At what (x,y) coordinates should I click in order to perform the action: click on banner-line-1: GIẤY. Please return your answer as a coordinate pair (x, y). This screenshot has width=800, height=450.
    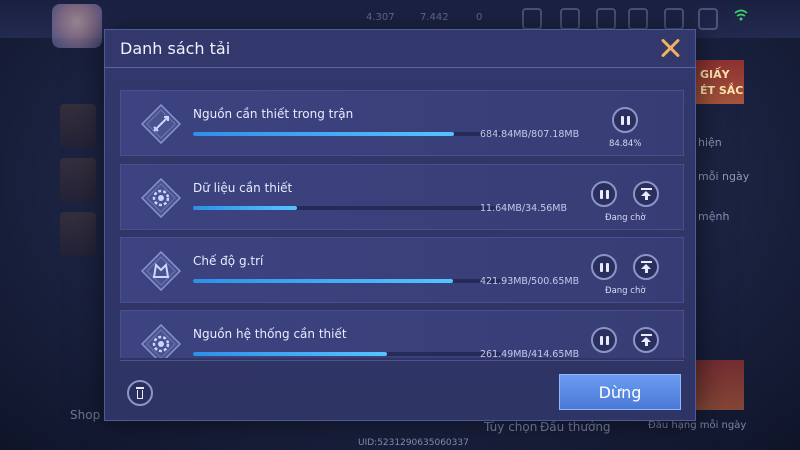
    Looking at the image, I should click on (715, 74).